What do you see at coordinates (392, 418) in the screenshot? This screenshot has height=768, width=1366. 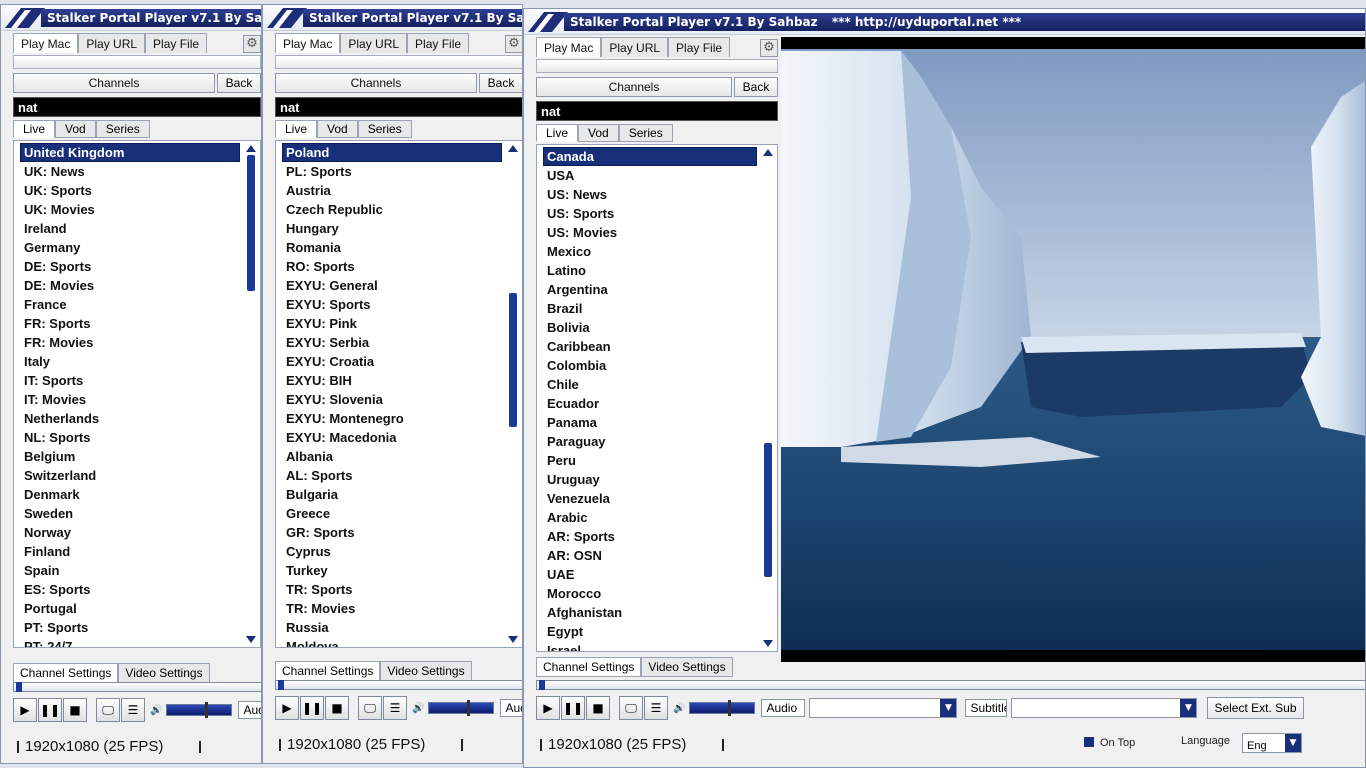 I see `list-item: EXYU: Montenegro` at bounding box center [392, 418].